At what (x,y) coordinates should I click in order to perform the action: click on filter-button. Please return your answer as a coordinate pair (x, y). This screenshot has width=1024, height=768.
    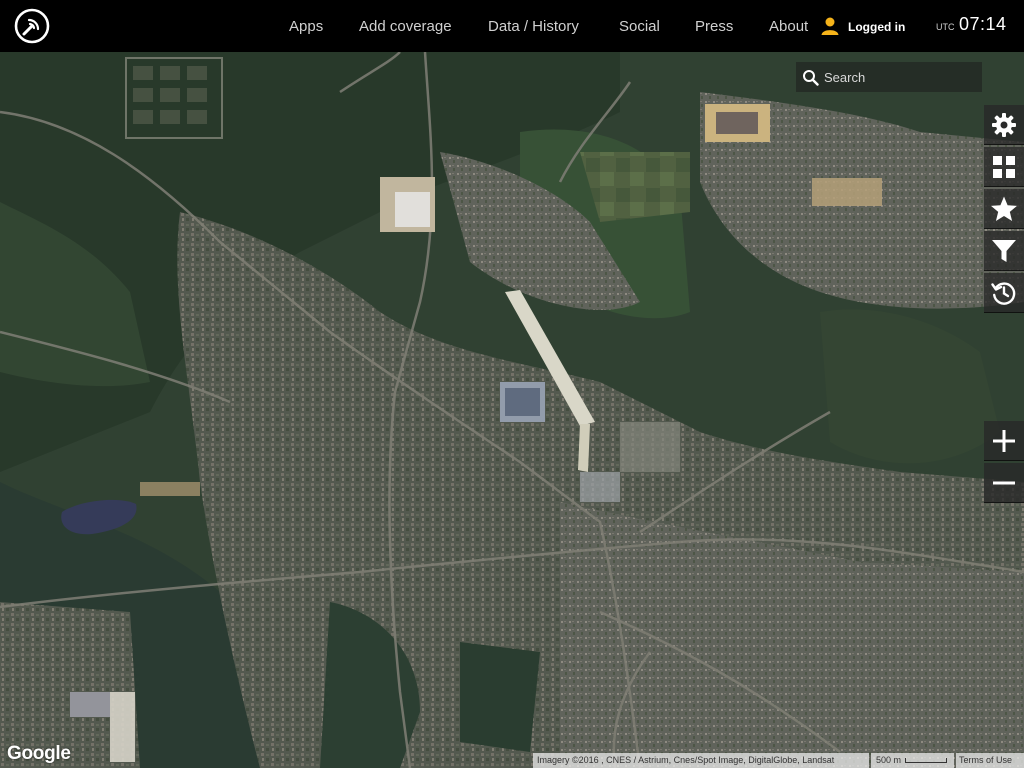
    Looking at the image, I should click on (1004, 251).